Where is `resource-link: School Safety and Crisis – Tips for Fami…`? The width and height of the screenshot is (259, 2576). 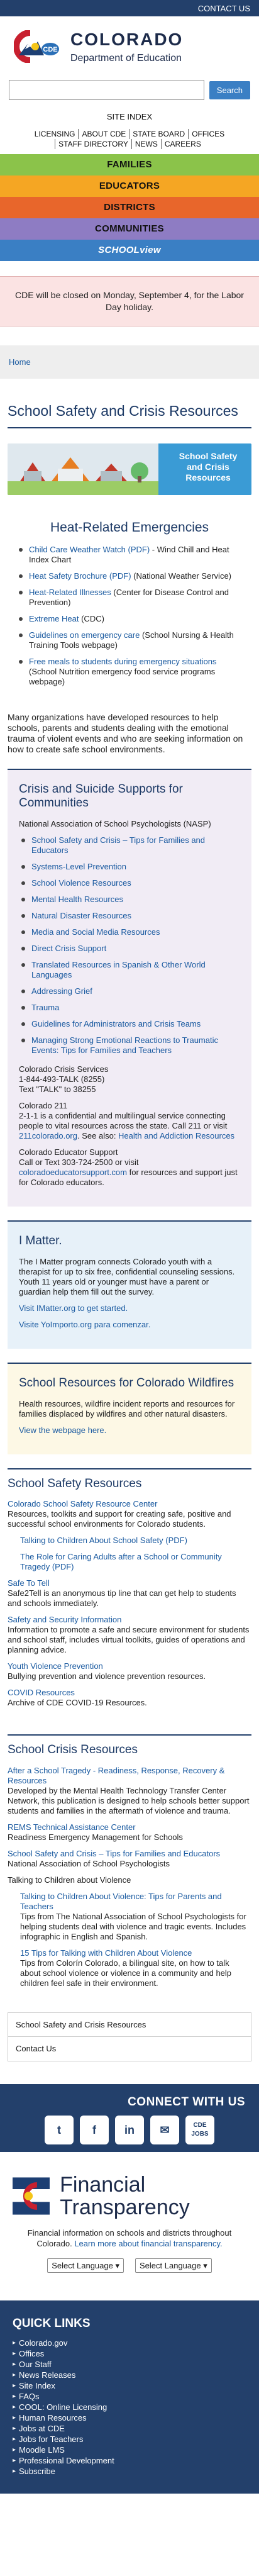 resource-link: School Safety and Crisis – Tips for Fami… is located at coordinates (129, 1854).